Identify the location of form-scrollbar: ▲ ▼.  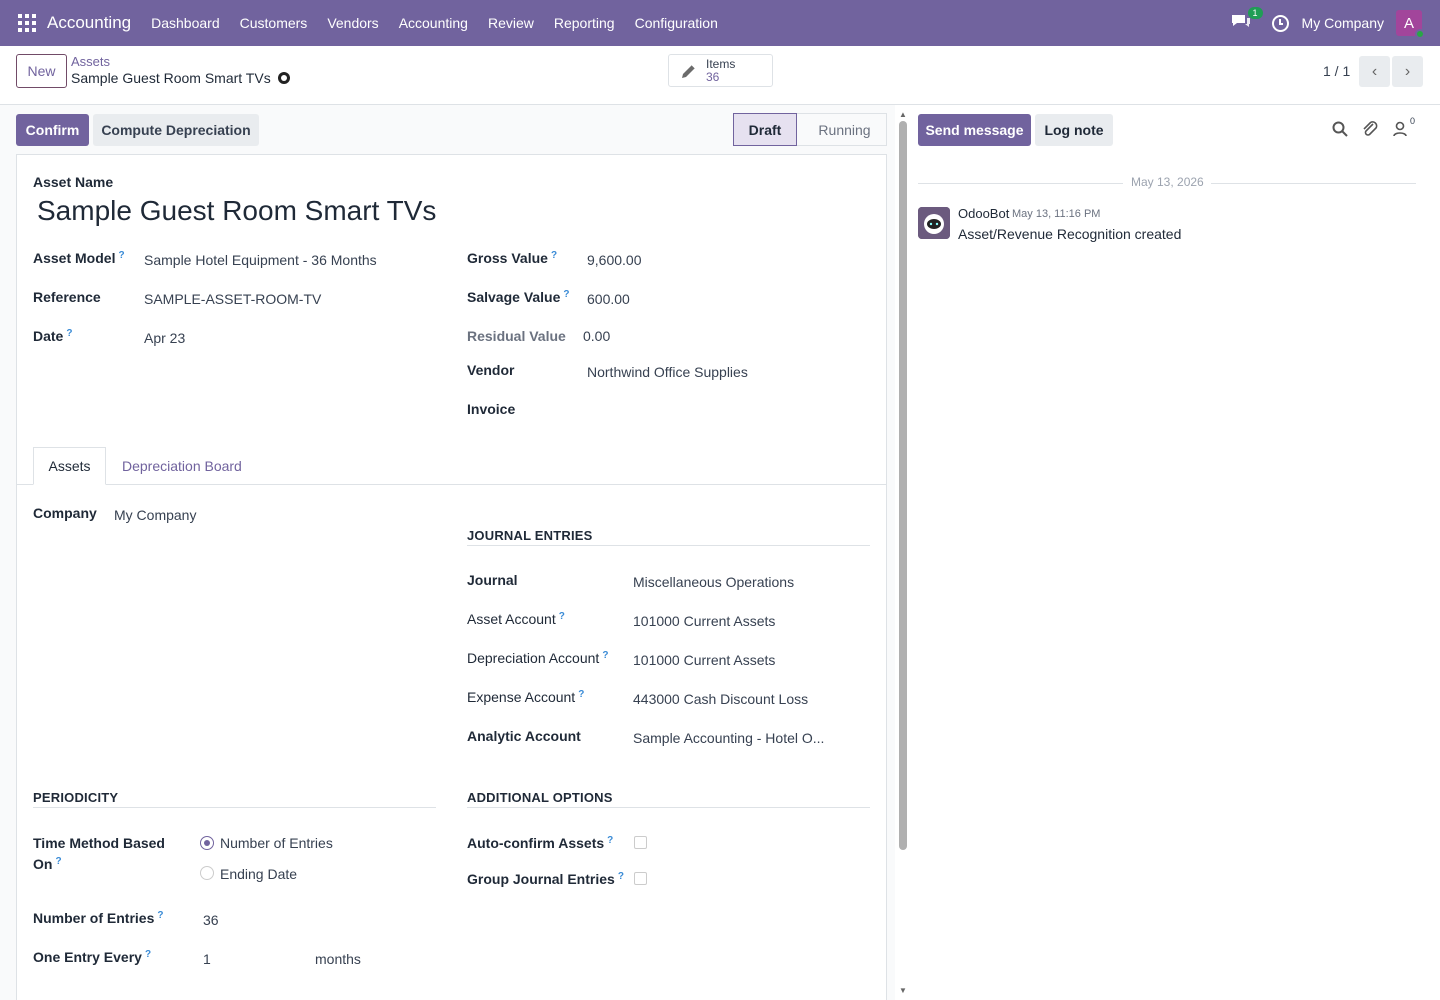
(903, 555).